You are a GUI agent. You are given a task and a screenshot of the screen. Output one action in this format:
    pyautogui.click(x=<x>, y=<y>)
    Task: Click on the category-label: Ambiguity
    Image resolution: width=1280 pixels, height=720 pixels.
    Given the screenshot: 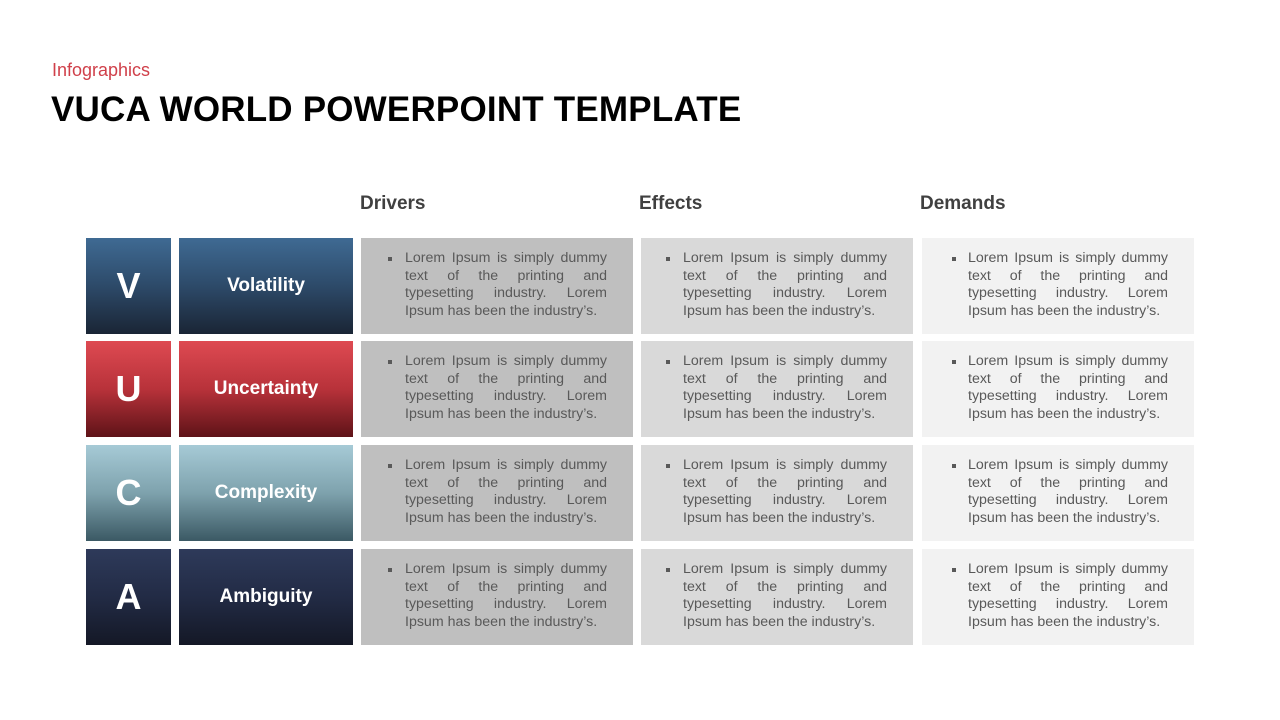 What is the action you would take?
    pyautogui.click(x=266, y=597)
    